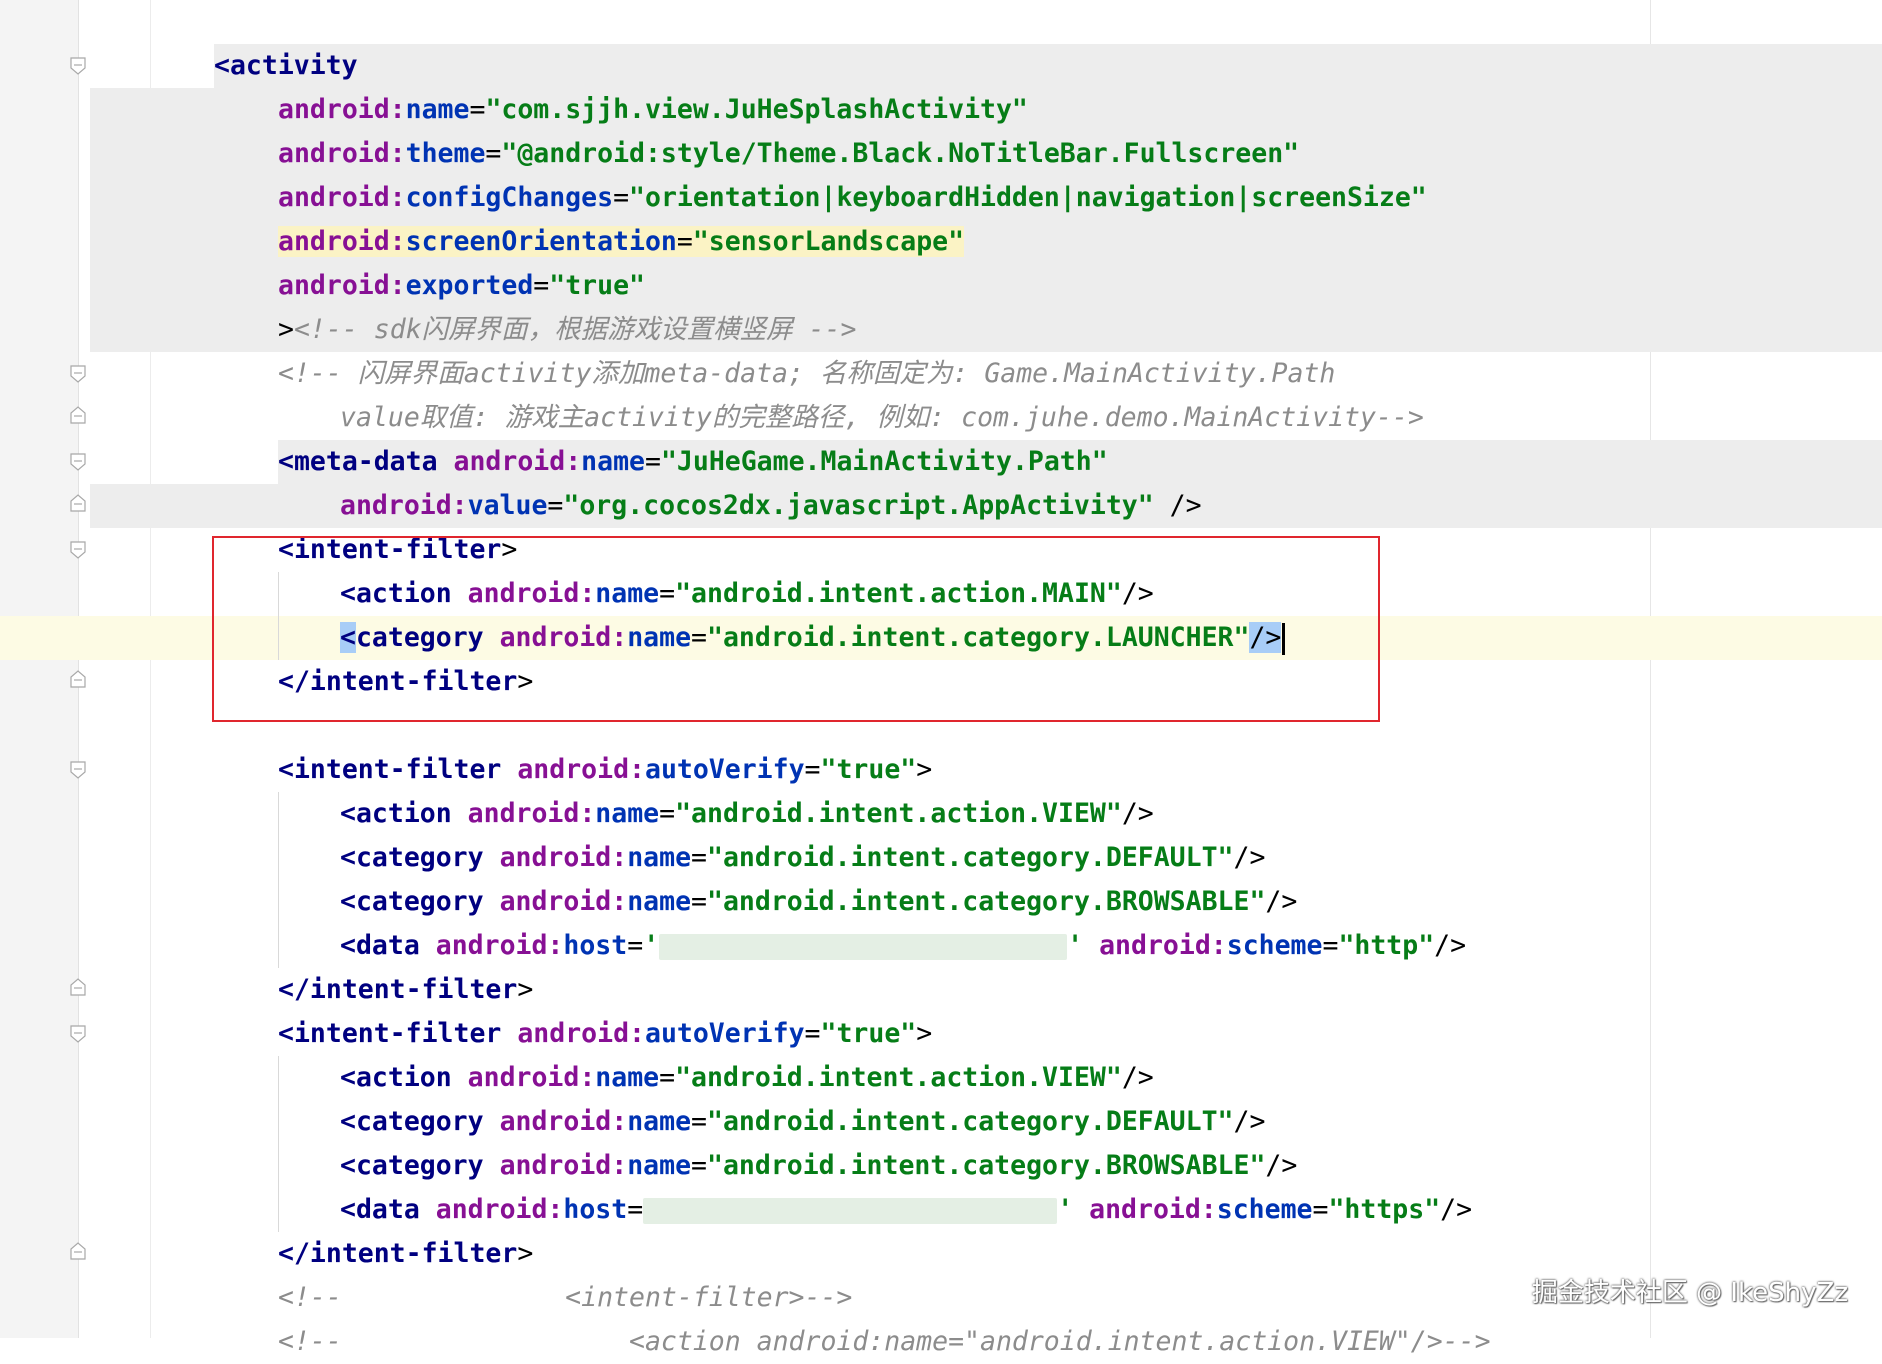  I want to click on editor-gutter, so click(39, 669).